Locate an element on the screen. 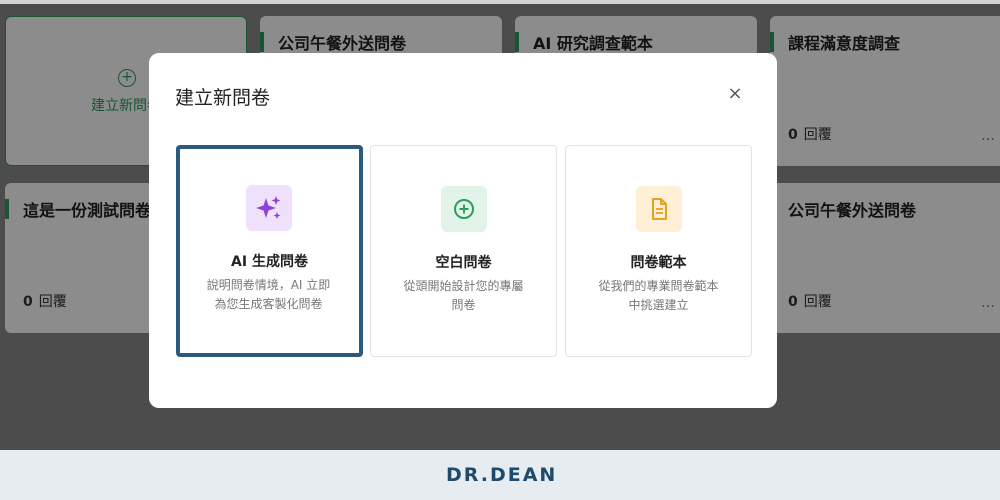 The width and height of the screenshot is (1000, 500). option-description: 說明問卷情境，AI 立即 為您生成客製化問卷 is located at coordinates (268, 294).